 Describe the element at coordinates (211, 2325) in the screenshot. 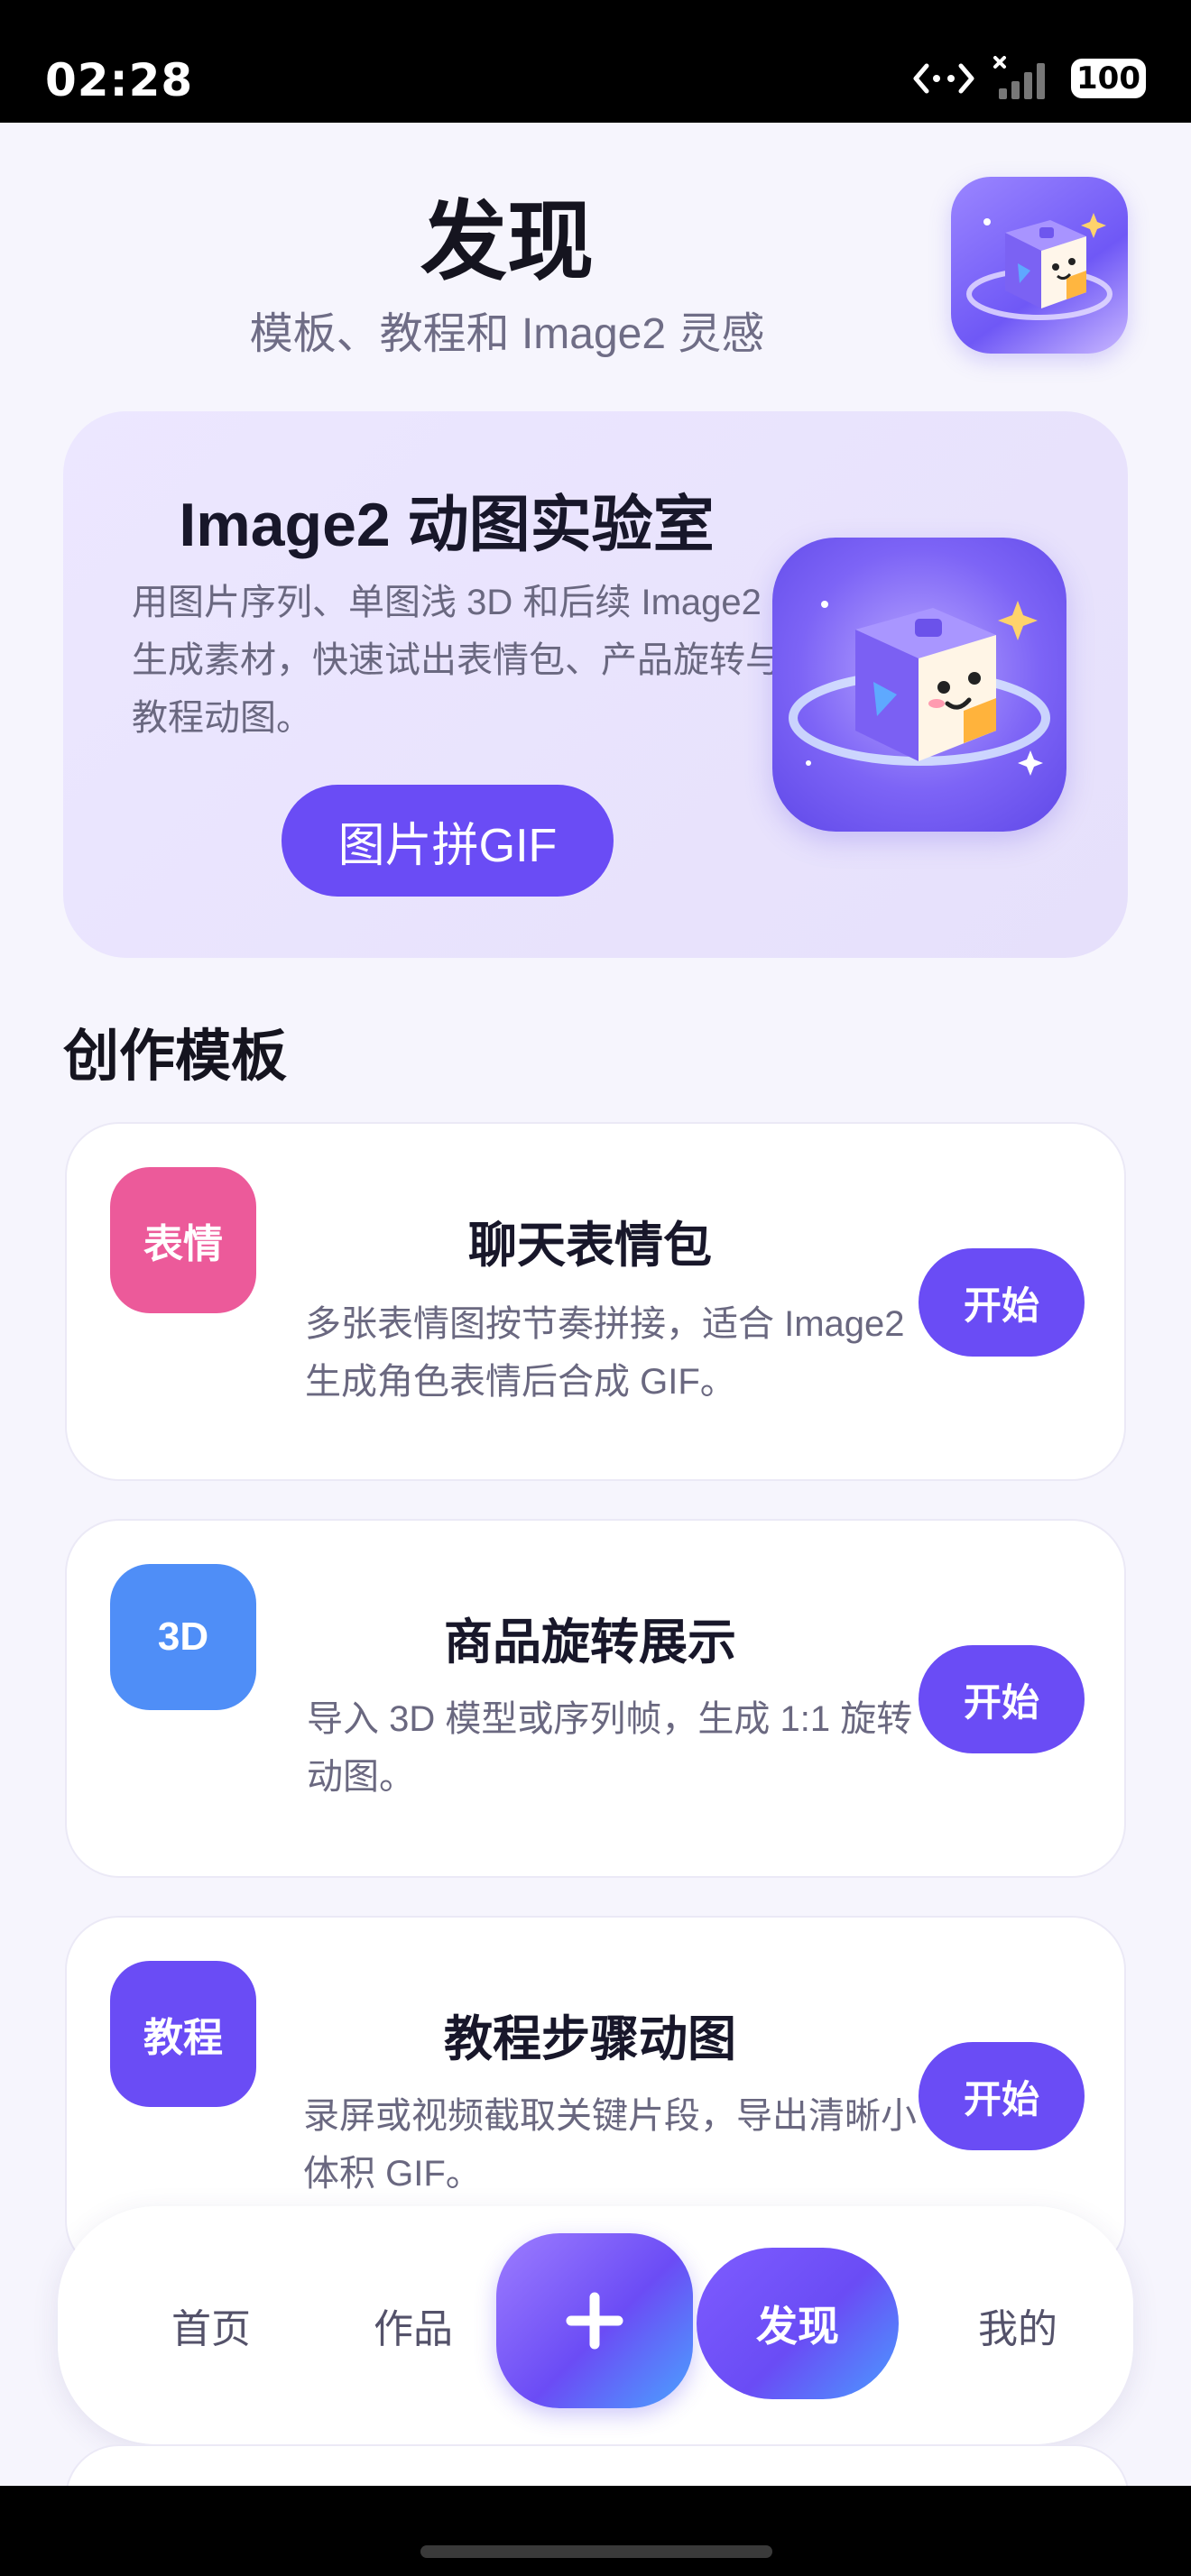

I see `tab-home: 首页` at that location.